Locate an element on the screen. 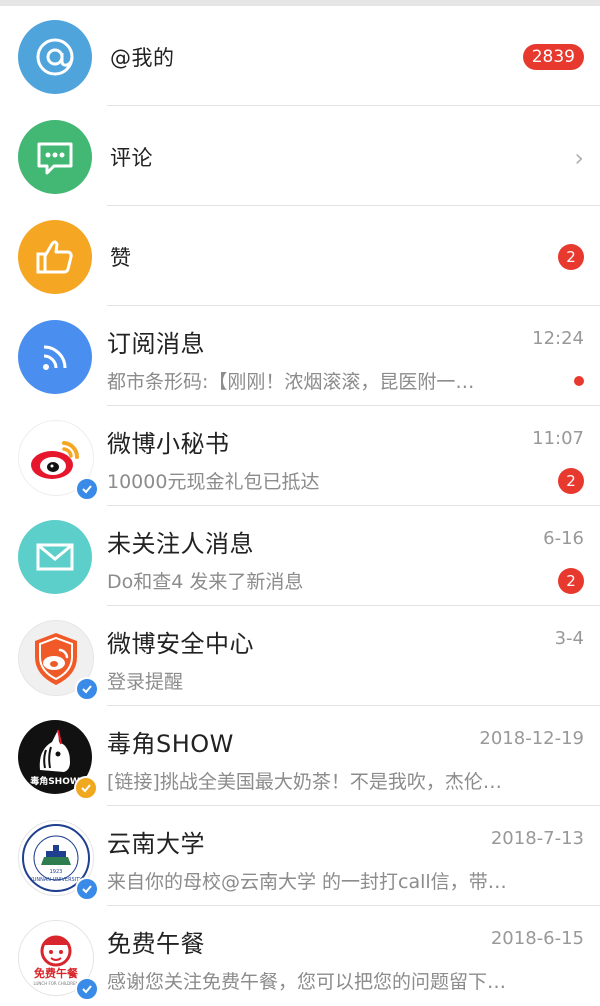  item-time: 2018-6-15 is located at coordinates (537, 938).